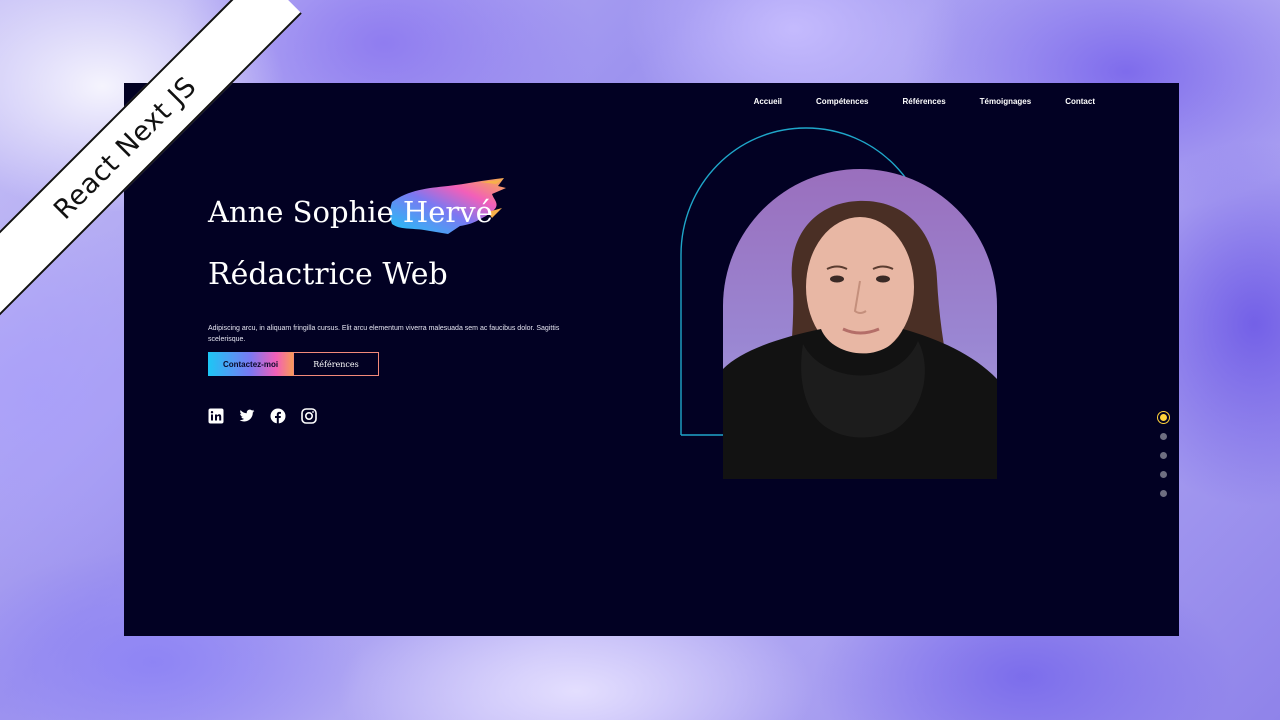 This screenshot has width=1280, height=720. I want to click on hero-buttons: Contactez-moi Références, so click(293, 364).